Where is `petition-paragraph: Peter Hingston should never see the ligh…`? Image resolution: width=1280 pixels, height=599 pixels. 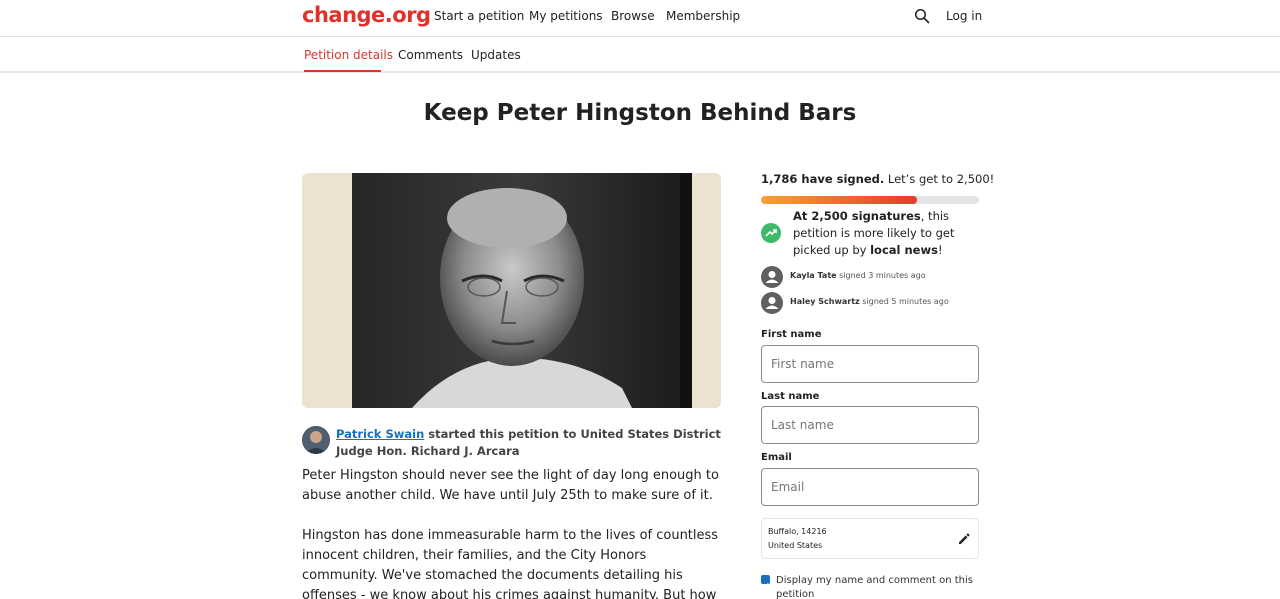
petition-paragraph: Peter Hingston should never see the ligh… is located at coordinates (510, 485).